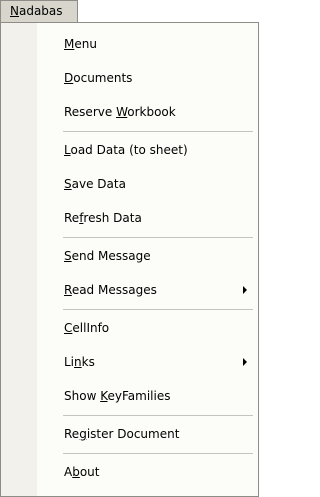 The image size is (320, 497). Describe the element at coordinates (147, 362) in the screenshot. I see `menu-item-links: Links` at that location.